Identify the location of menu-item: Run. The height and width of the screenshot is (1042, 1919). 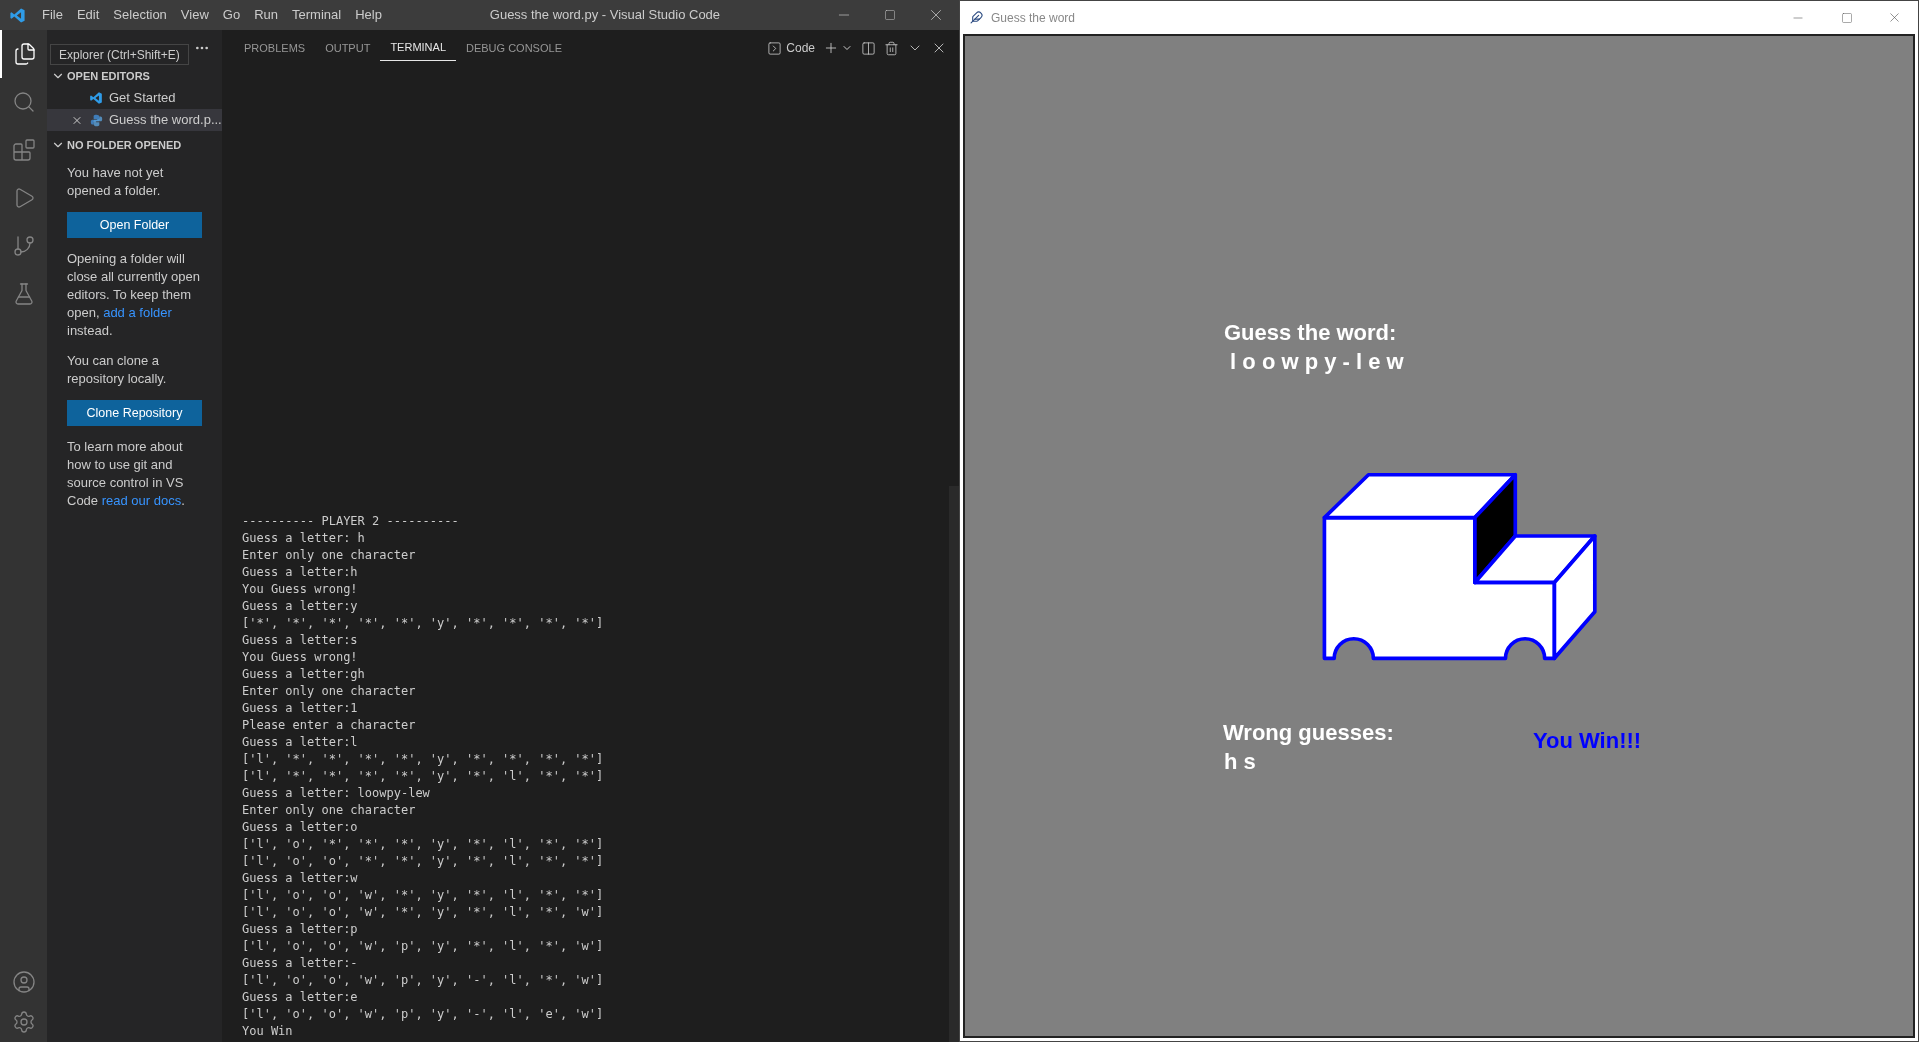
(266, 15).